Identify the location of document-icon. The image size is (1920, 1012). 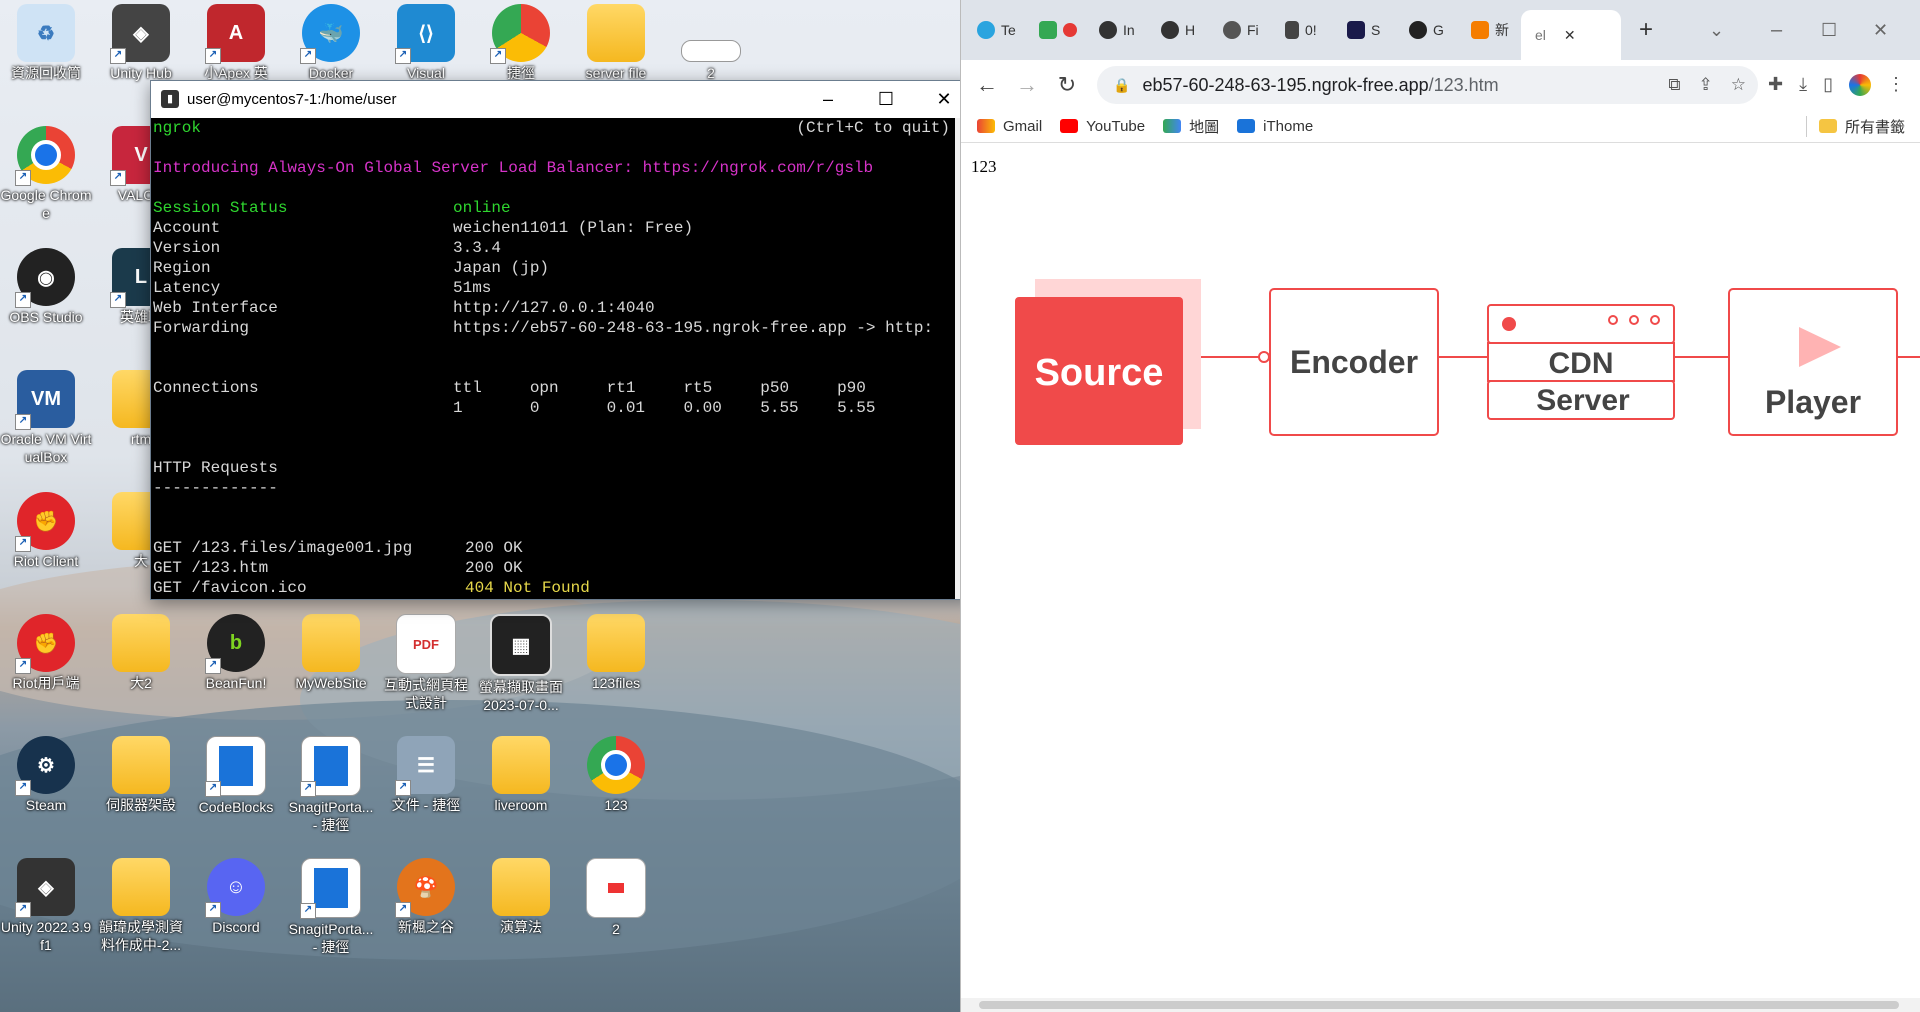
(1292, 30).